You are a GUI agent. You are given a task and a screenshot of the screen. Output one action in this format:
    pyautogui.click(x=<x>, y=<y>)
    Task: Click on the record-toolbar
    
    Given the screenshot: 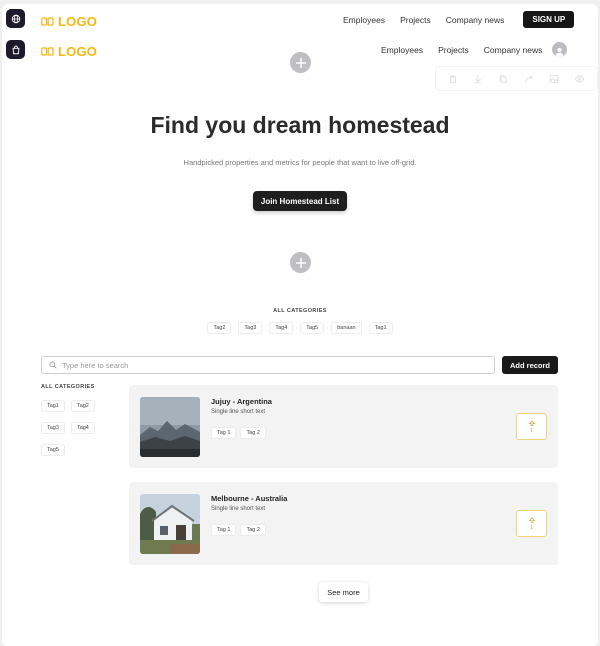 What is the action you would take?
    pyautogui.click(x=516, y=78)
    